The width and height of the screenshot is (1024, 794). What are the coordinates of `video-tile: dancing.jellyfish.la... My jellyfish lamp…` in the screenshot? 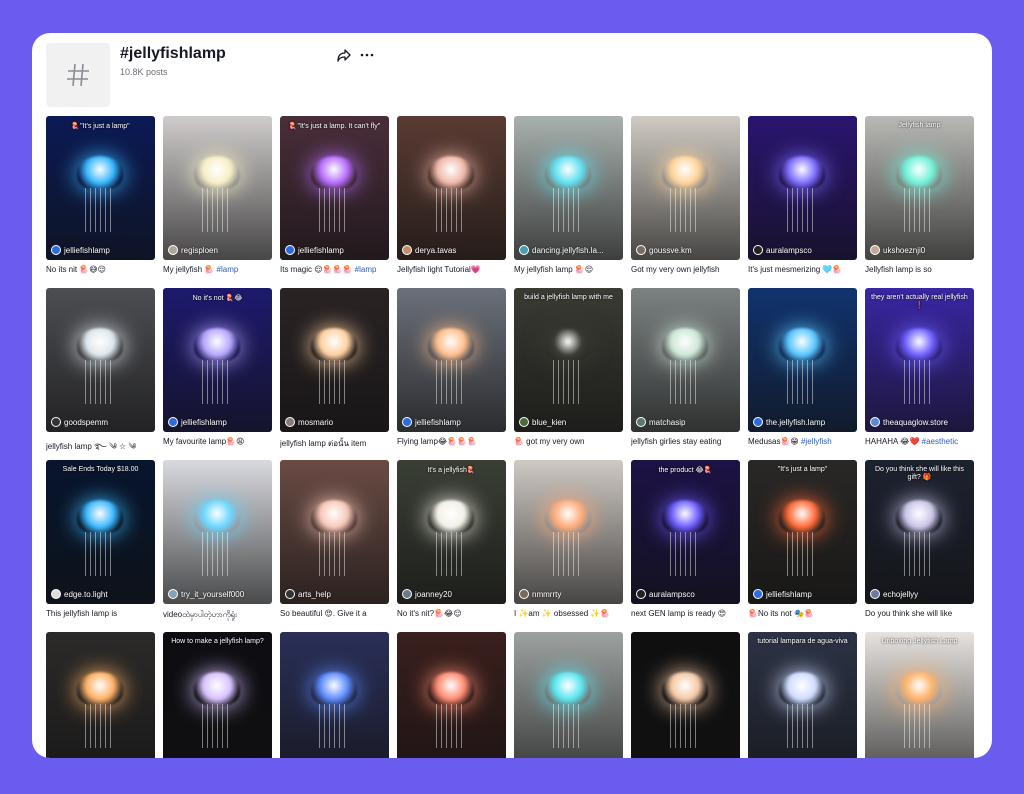 It's located at (568, 202).